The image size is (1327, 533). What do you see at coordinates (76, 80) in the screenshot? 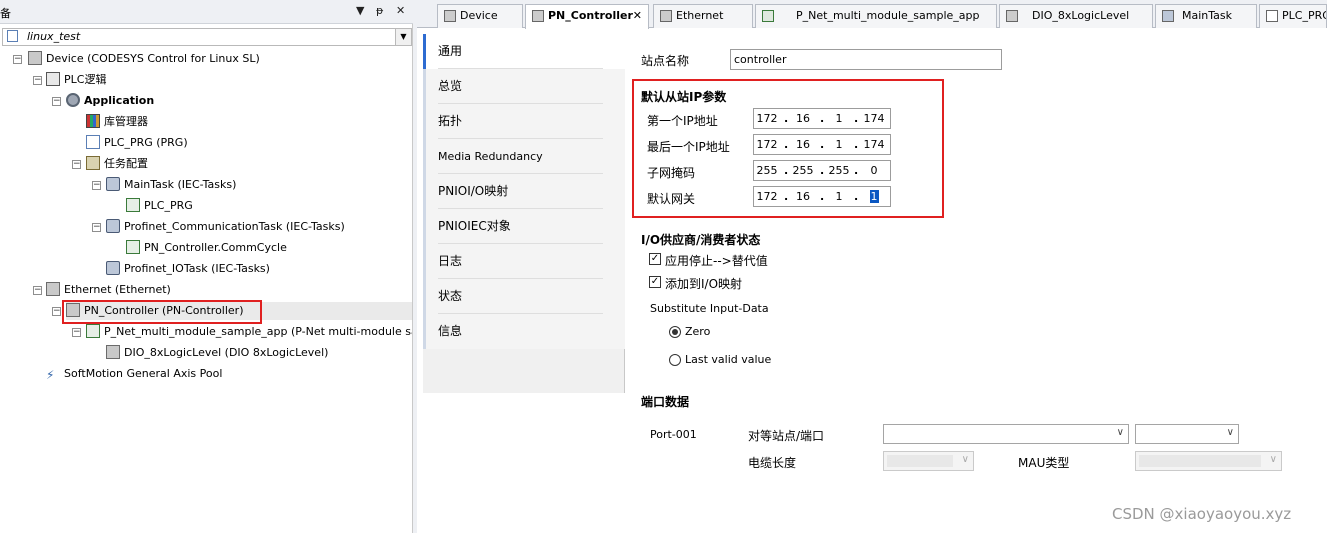
I see `tree-item-plc-logic: PLC逻辑` at bounding box center [76, 80].